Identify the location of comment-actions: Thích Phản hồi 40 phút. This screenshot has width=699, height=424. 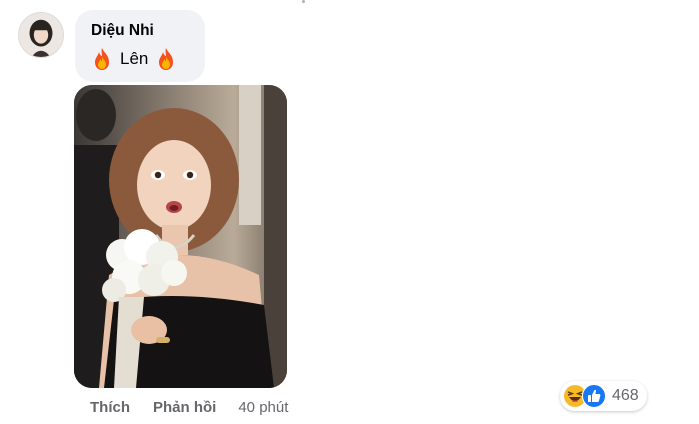
(189, 407).